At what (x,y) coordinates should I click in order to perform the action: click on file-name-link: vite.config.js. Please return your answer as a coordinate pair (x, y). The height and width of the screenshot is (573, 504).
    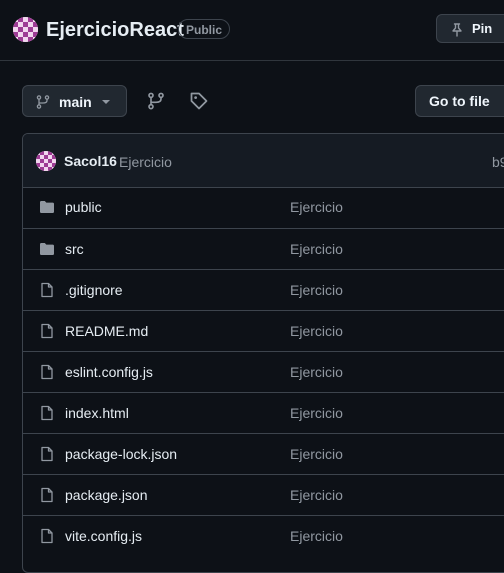
    Looking at the image, I should click on (103, 536).